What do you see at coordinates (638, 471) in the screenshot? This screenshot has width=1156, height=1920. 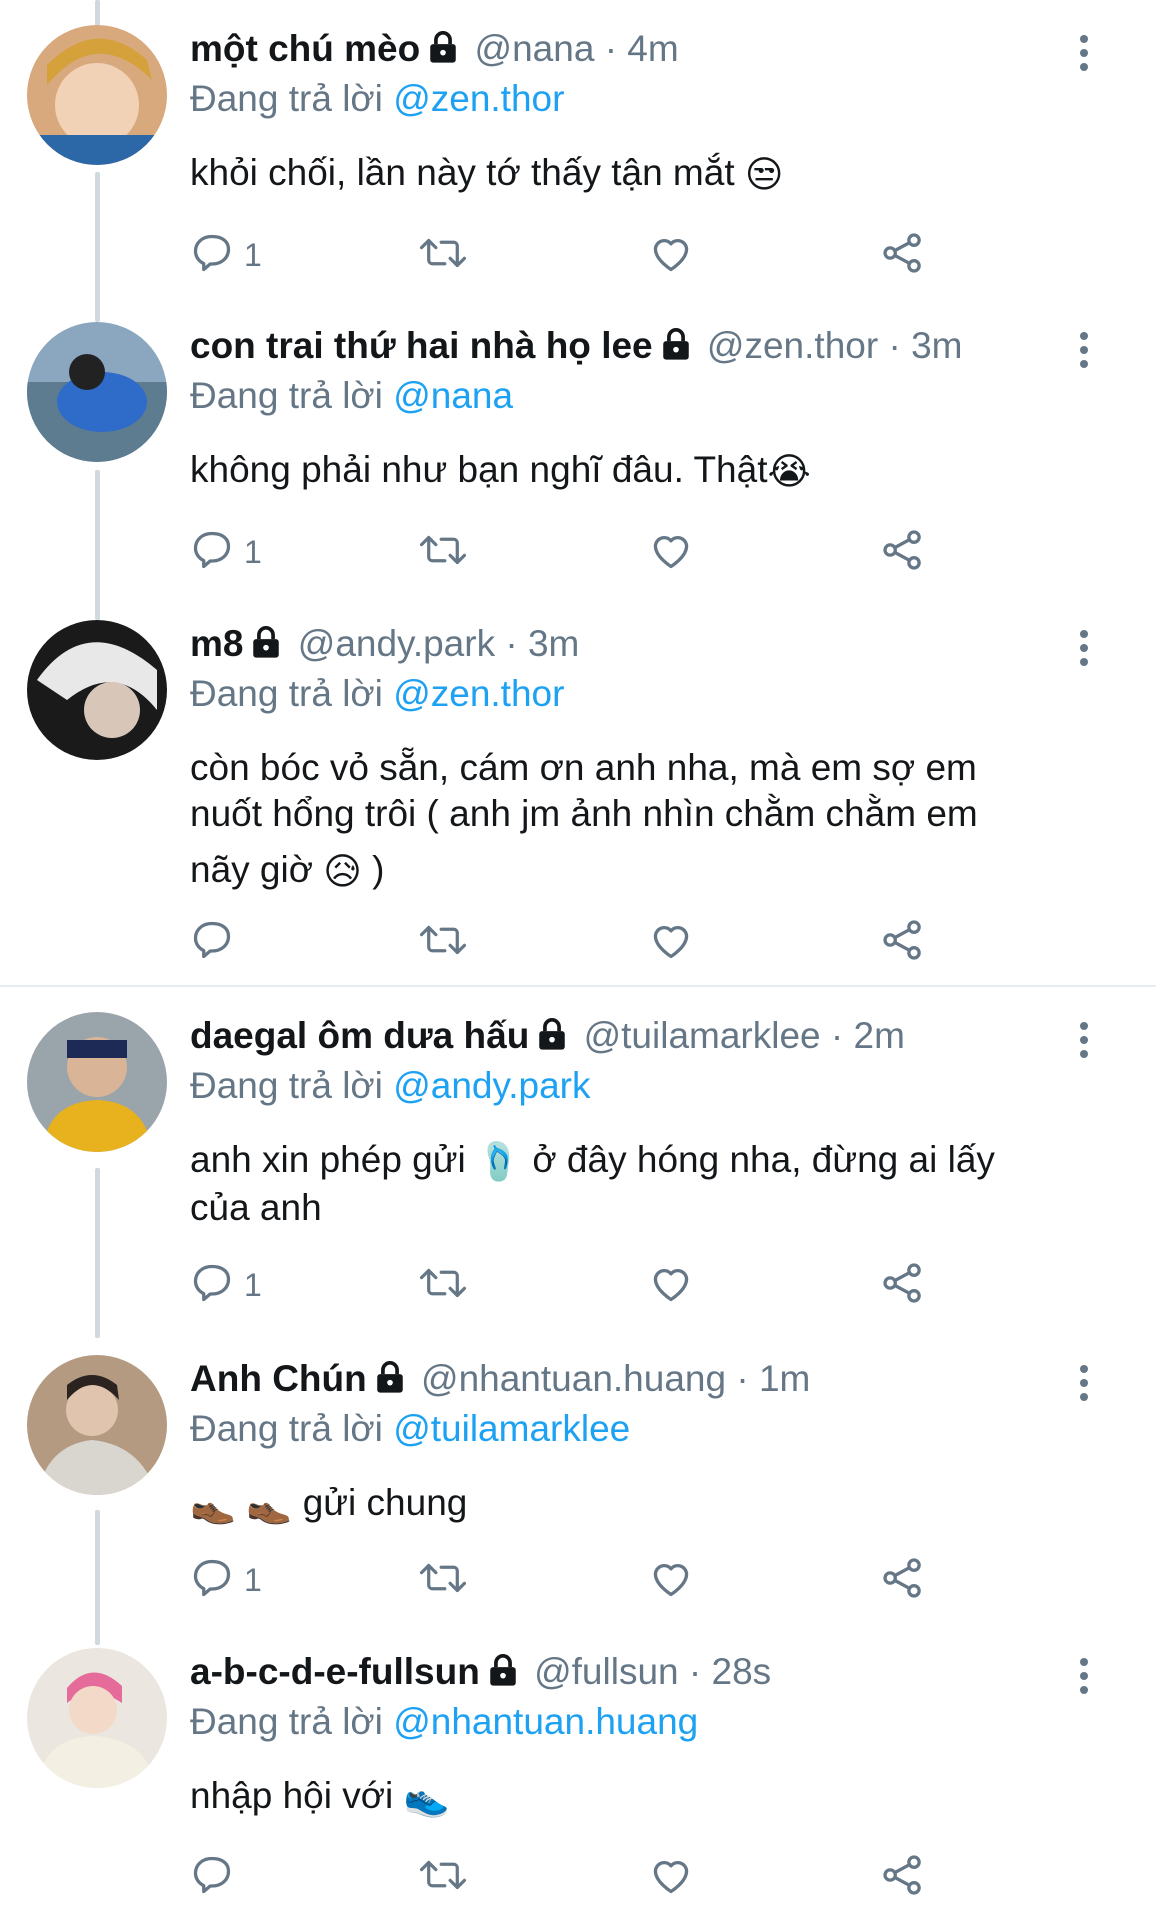 I see `tweet-text: không phải như bạn nghĩ đâu. Thật😭` at bounding box center [638, 471].